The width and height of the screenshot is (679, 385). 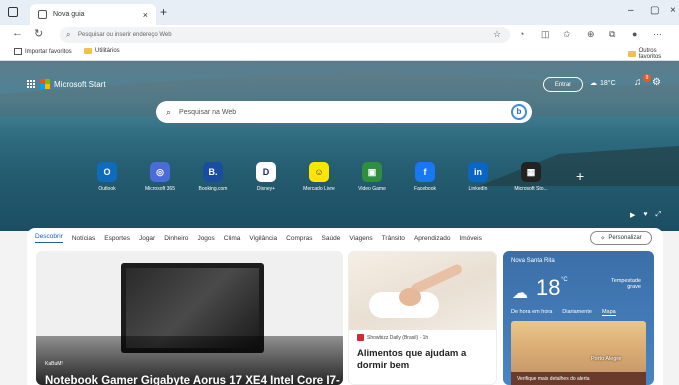 What do you see at coordinates (69, 14) in the screenshot?
I see `tab-title: Nova guia` at bounding box center [69, 14].